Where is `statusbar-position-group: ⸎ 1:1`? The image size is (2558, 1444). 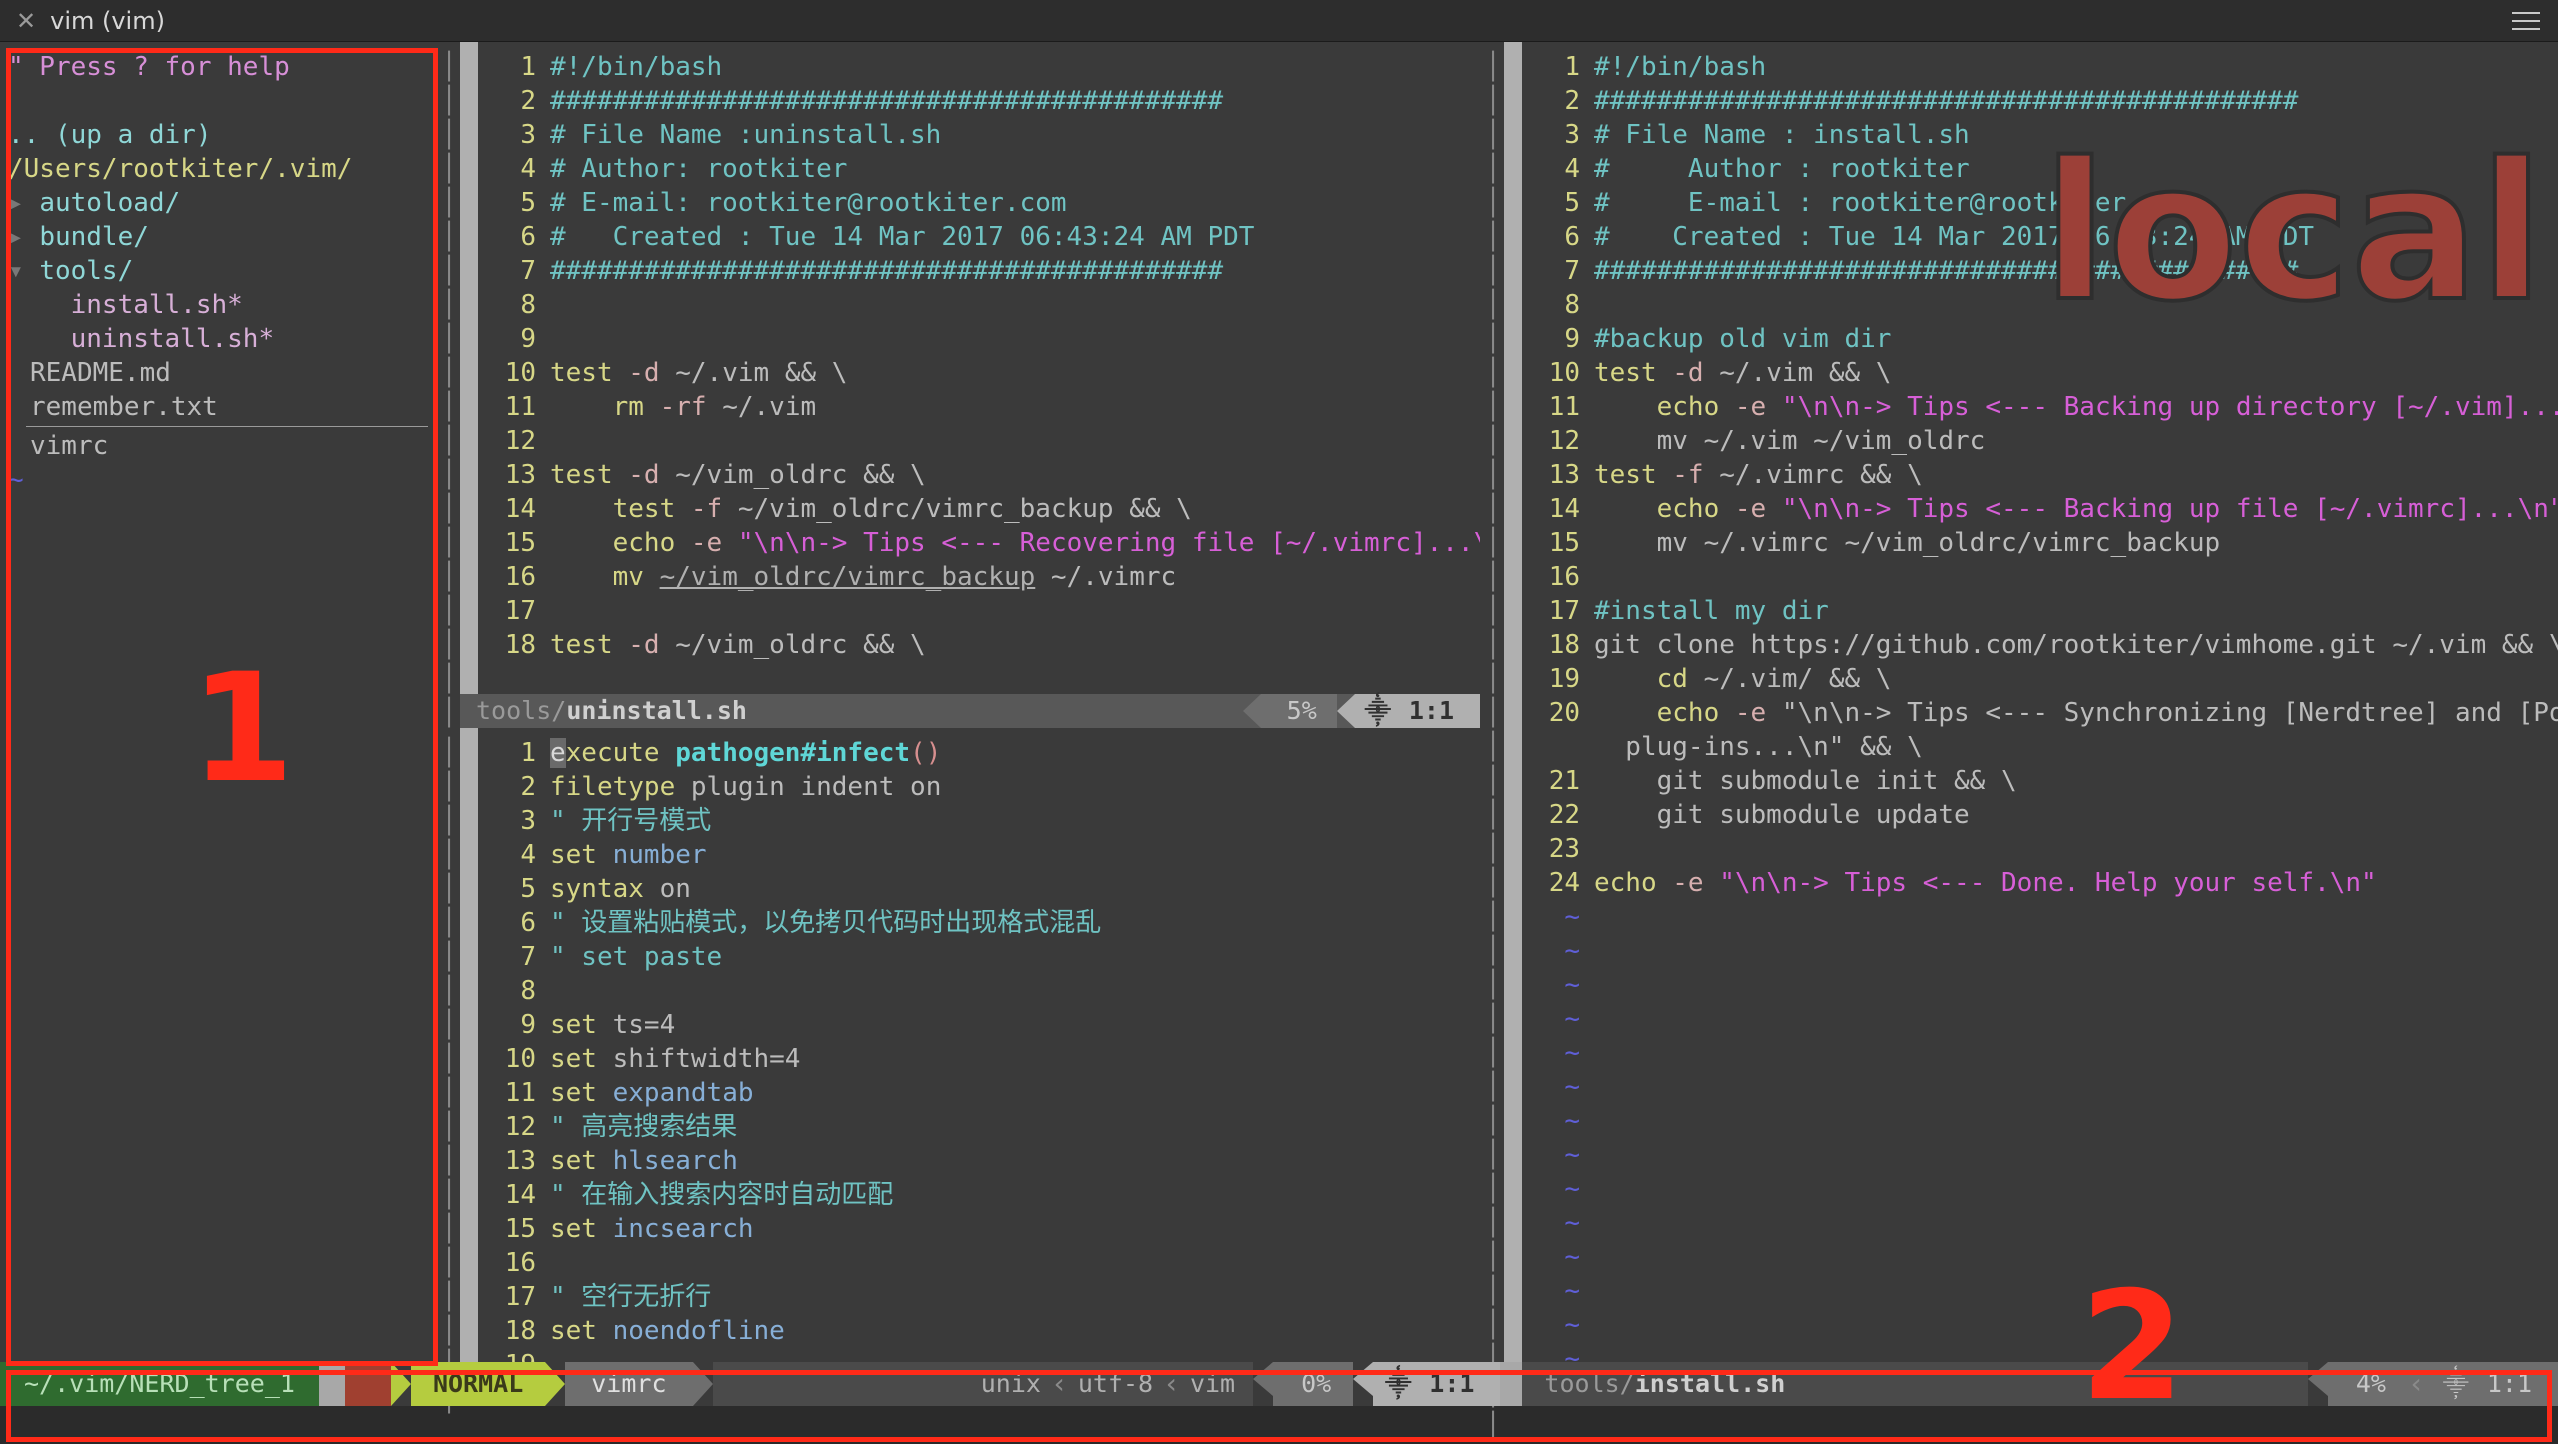 statusbar-position-group: ⸎ 1:1 is located at coordinates (1436, 1384).